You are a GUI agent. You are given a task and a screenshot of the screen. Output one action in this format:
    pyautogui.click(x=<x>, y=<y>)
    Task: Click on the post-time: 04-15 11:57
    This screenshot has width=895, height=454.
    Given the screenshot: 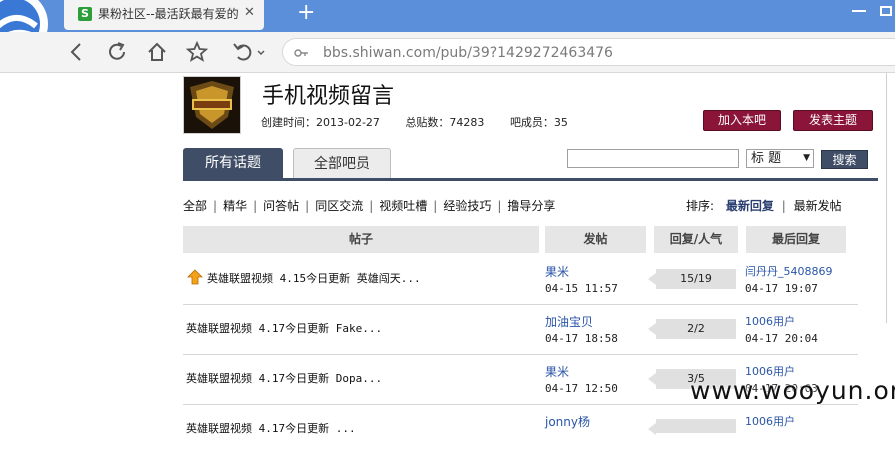 What is the action you would take?
    pyautogui.click(x=581, y=288)
    